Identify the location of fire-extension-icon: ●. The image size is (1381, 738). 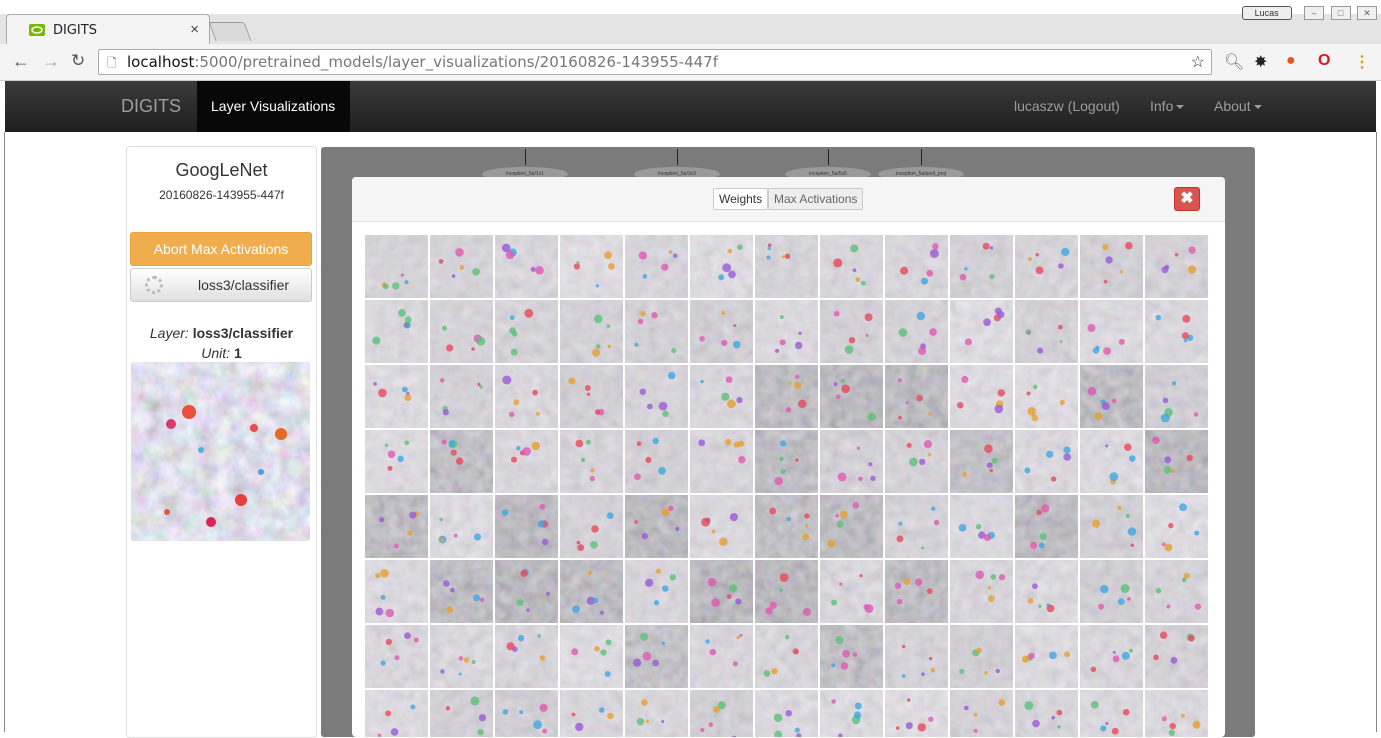
(1291, 61).